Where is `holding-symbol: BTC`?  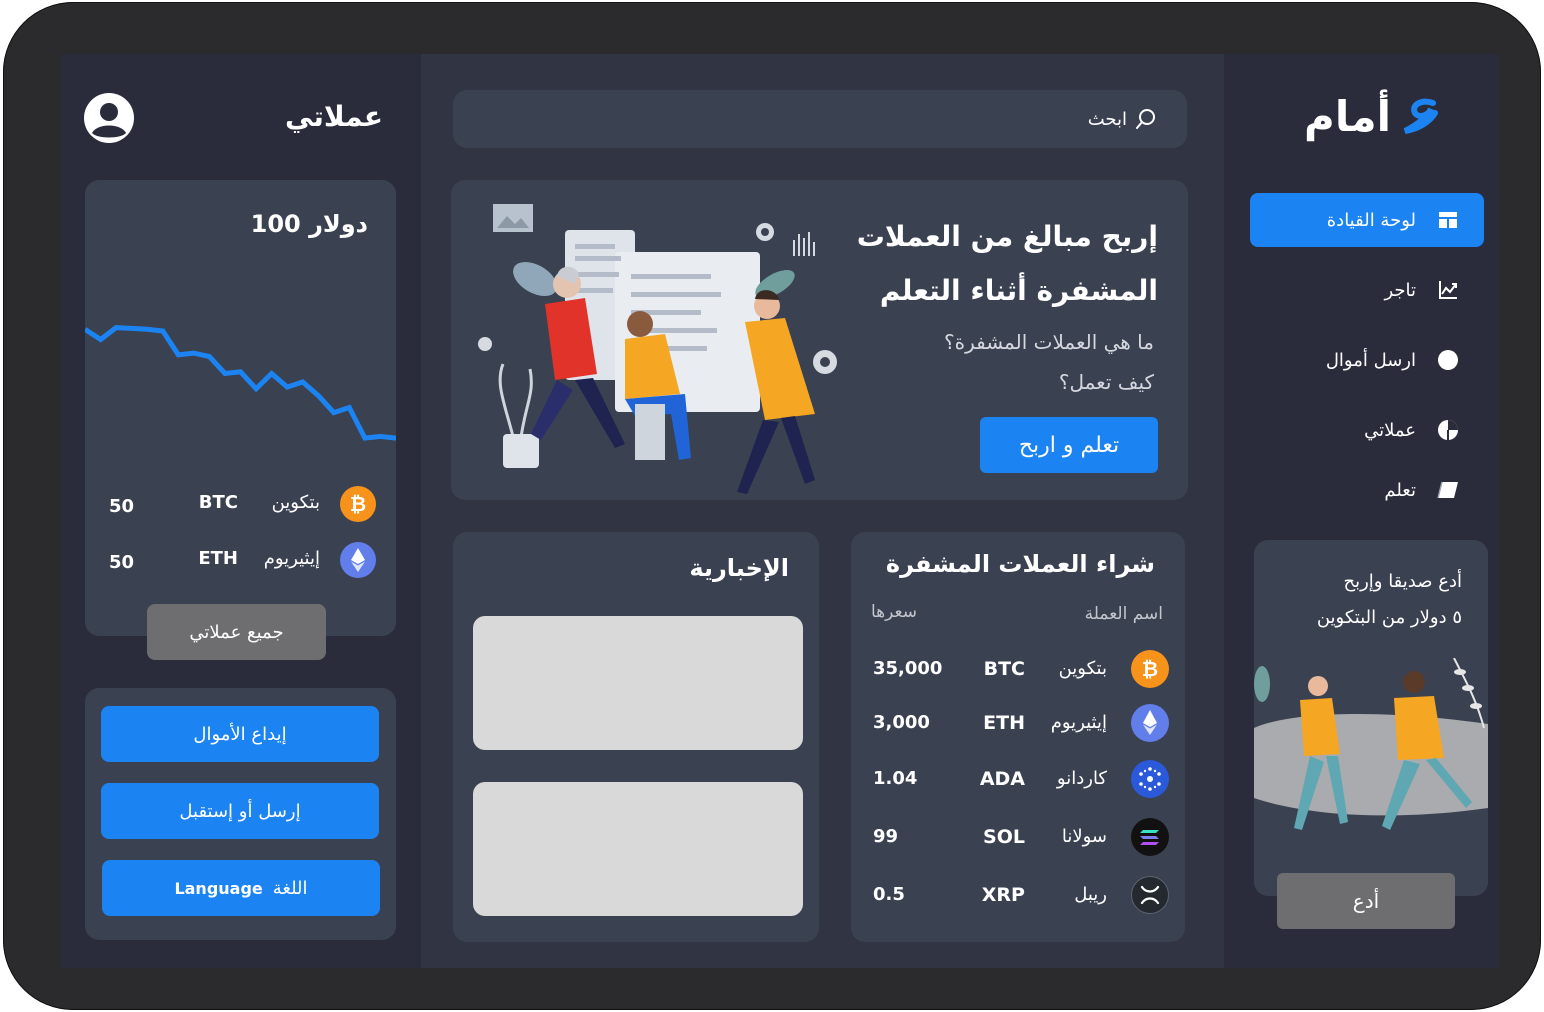
holding-symbol: BTC is located at coordinates (218, 502).